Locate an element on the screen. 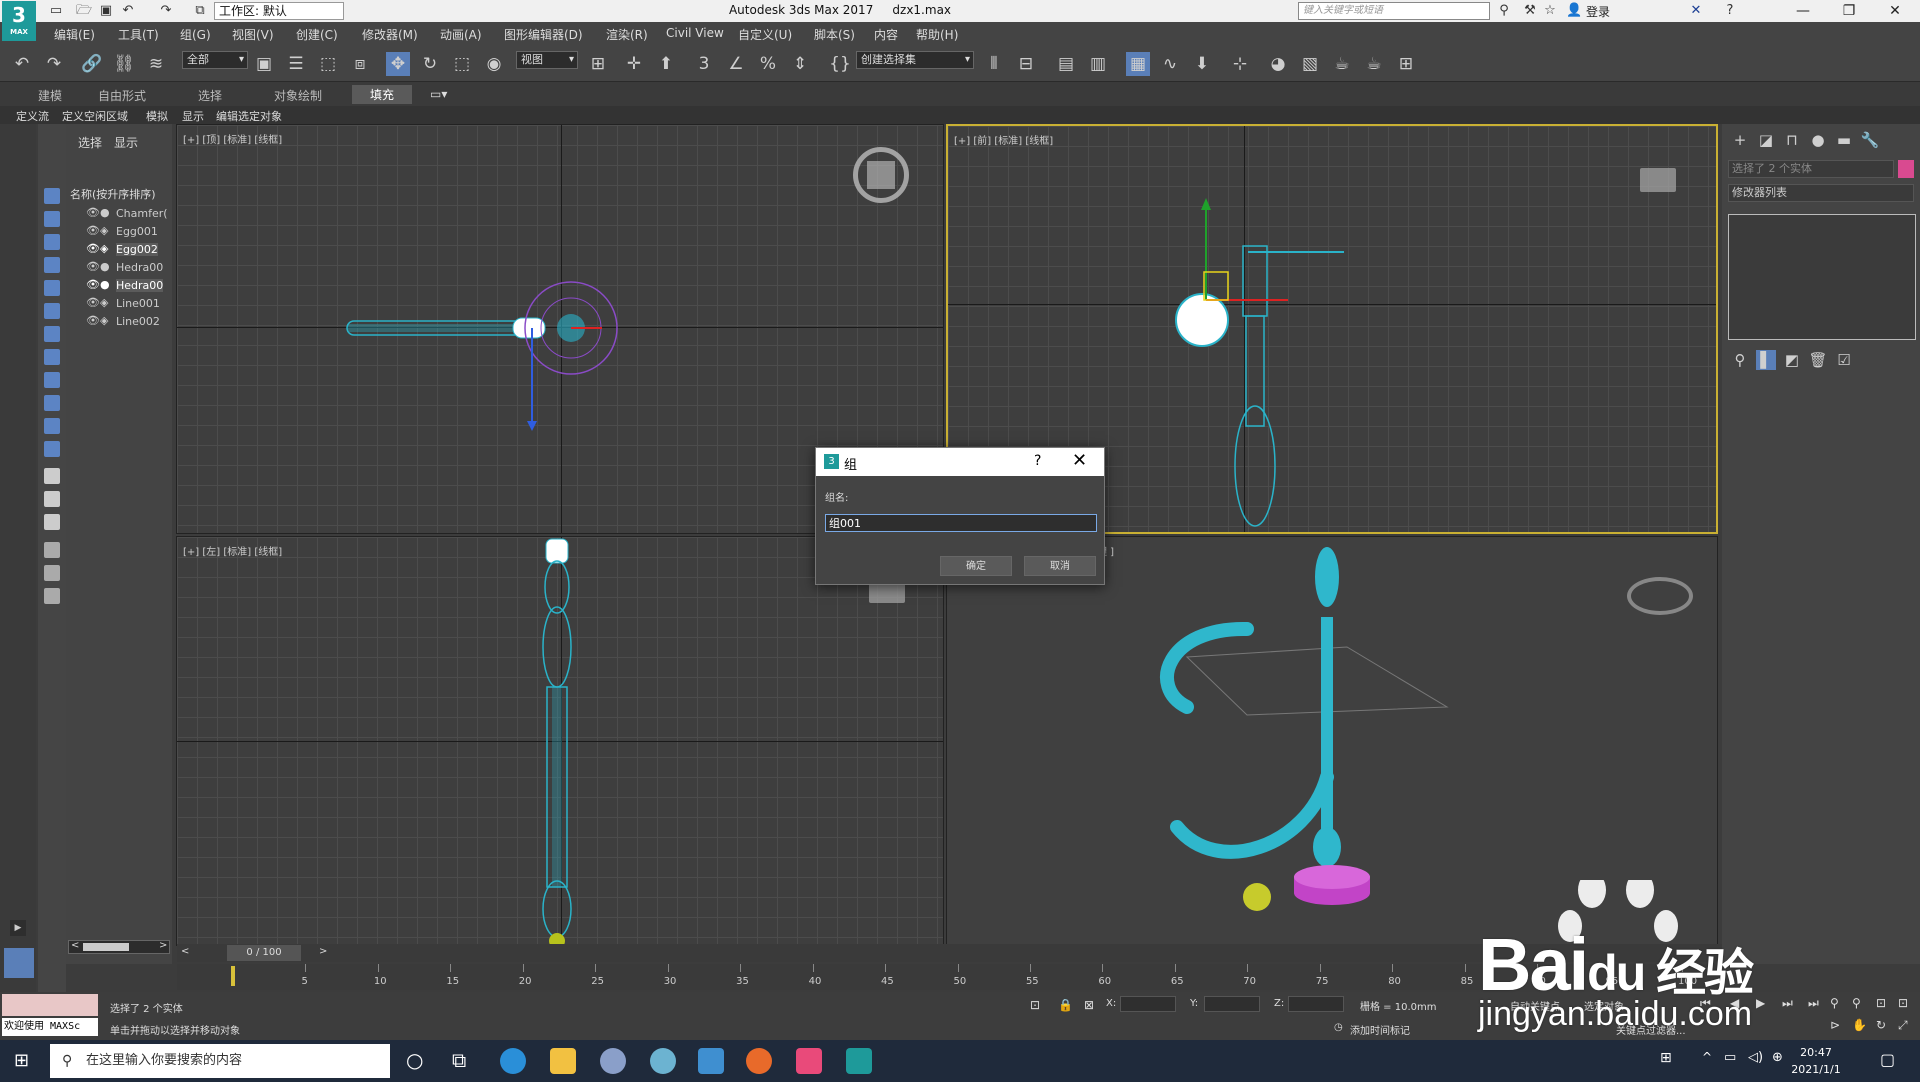  viewport-label: [+] [顶] [标准] [线框] is located at coordinates (232, 138).